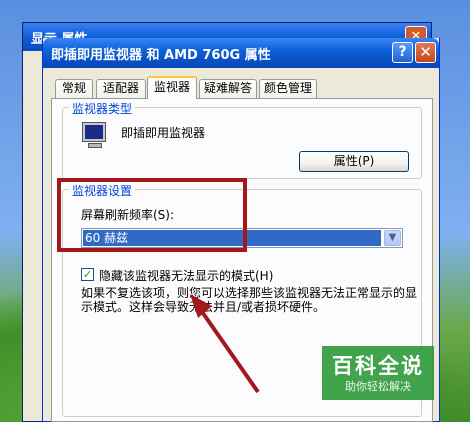 This screenshot has width=470, height=422. What do you see at coordinates (172, 87) in the screenshot?
I see `tab-monitor: 监视器` at bounding box center [172, 87].